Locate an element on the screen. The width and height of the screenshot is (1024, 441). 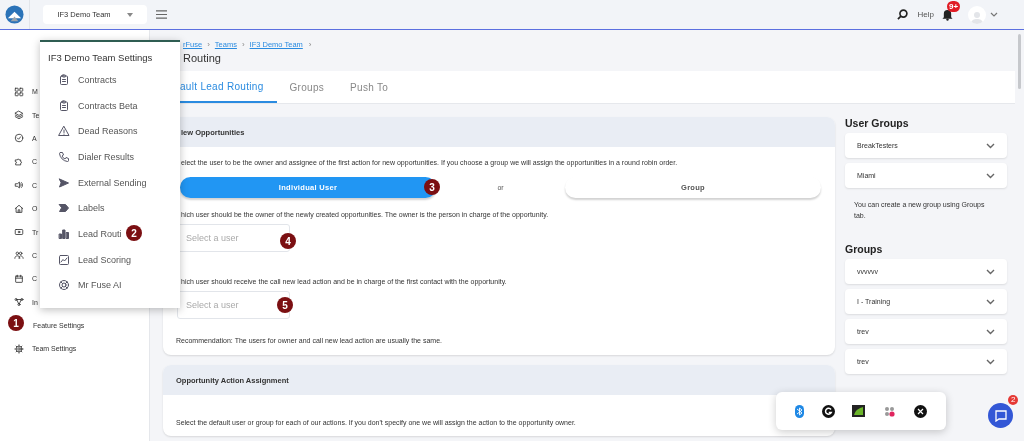
bar-chart-icon is located at coordinates (64, 233).